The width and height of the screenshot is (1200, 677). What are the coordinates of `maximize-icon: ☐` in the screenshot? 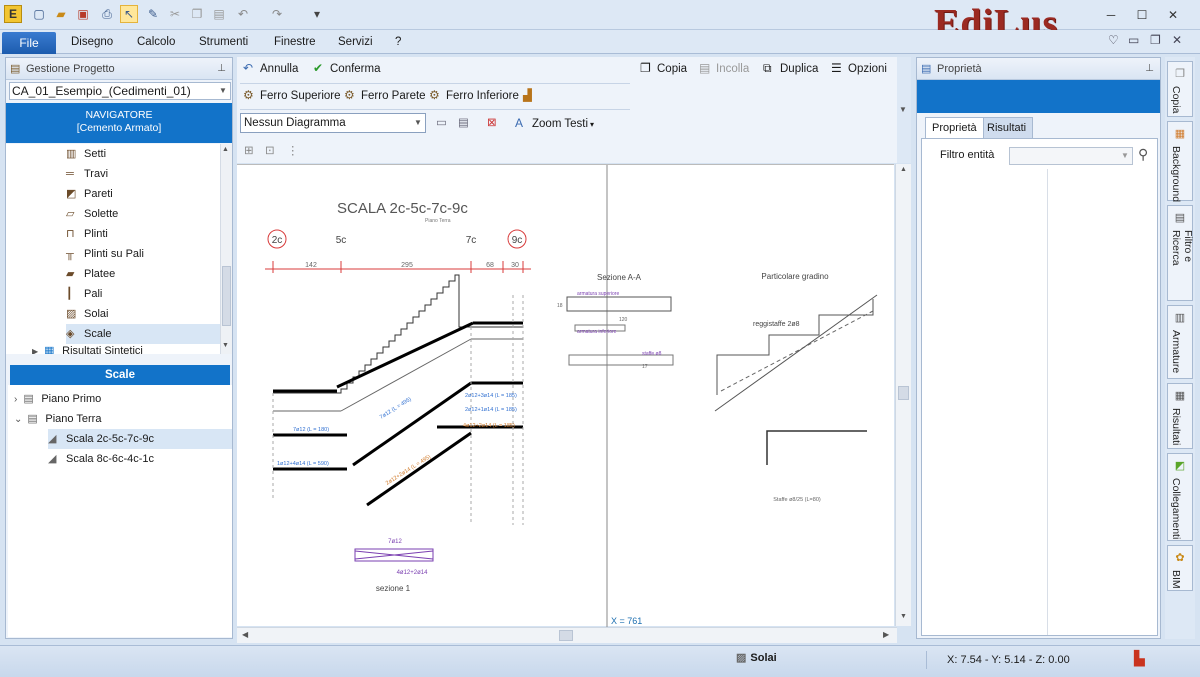 It's located at (1142, 15).